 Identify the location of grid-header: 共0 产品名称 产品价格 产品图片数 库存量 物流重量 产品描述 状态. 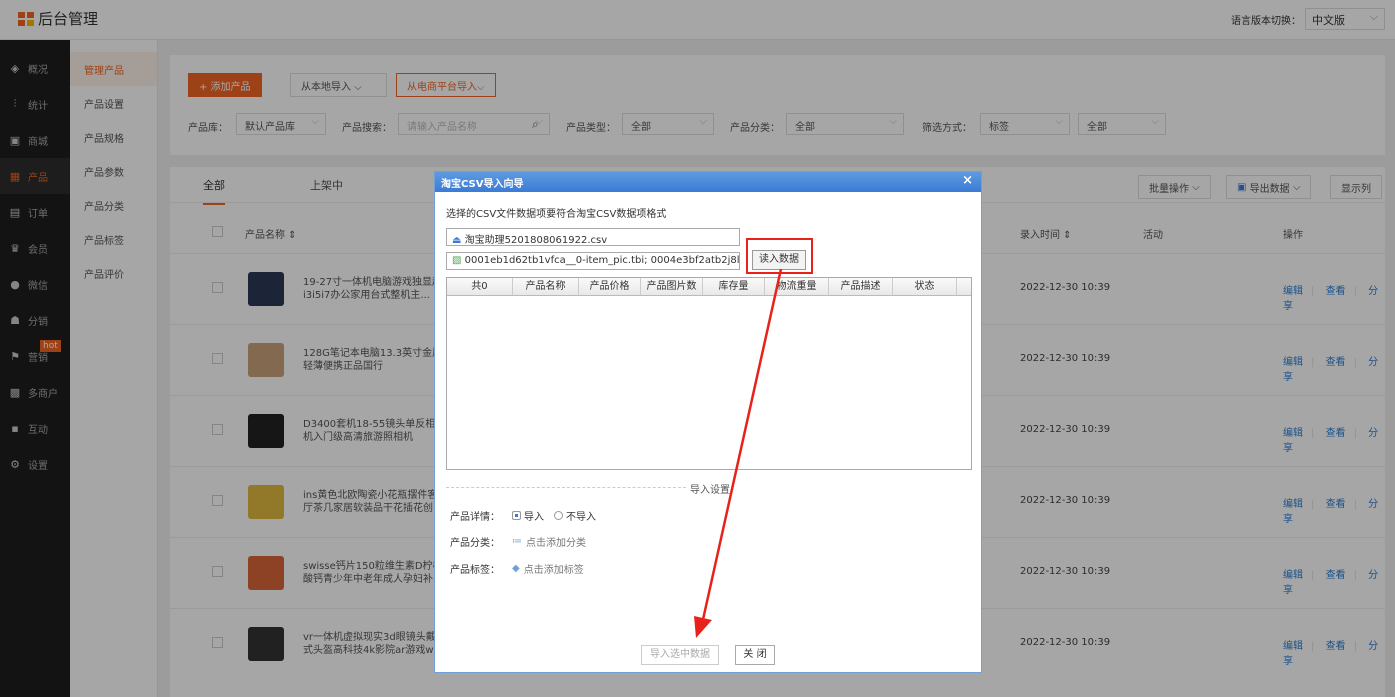
(709, 287).